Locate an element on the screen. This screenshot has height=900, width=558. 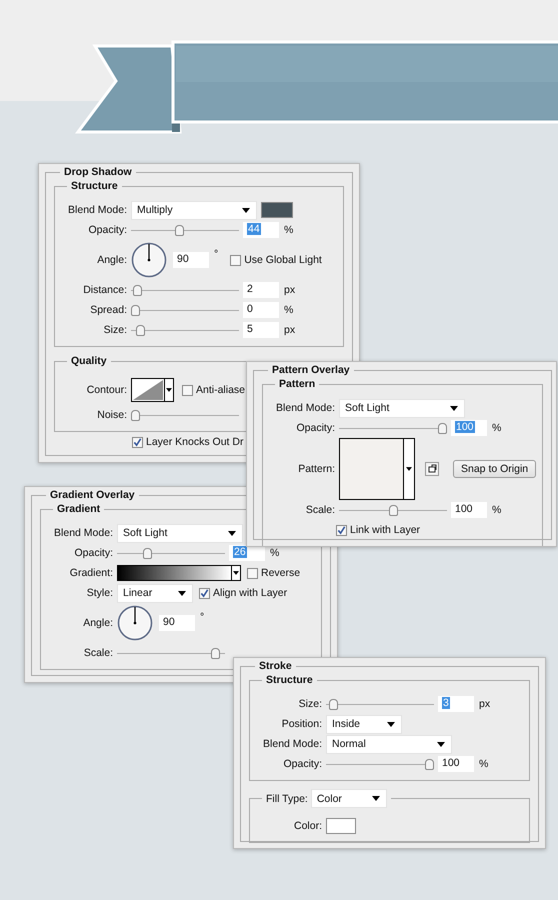
checkbox-label: Link with Layer is located at coordinates (385, 530).